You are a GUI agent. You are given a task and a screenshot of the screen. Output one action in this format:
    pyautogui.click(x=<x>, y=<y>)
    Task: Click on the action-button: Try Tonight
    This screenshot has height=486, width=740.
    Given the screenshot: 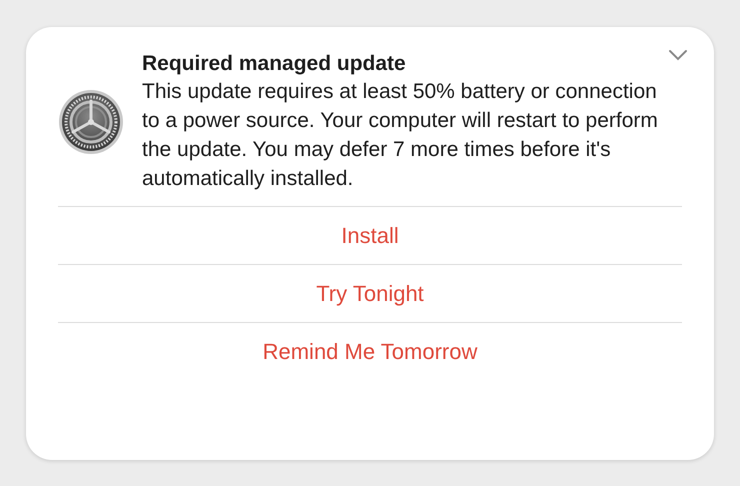 What is the action you would take?
    pyautogui.click(x=370, y=293)
    